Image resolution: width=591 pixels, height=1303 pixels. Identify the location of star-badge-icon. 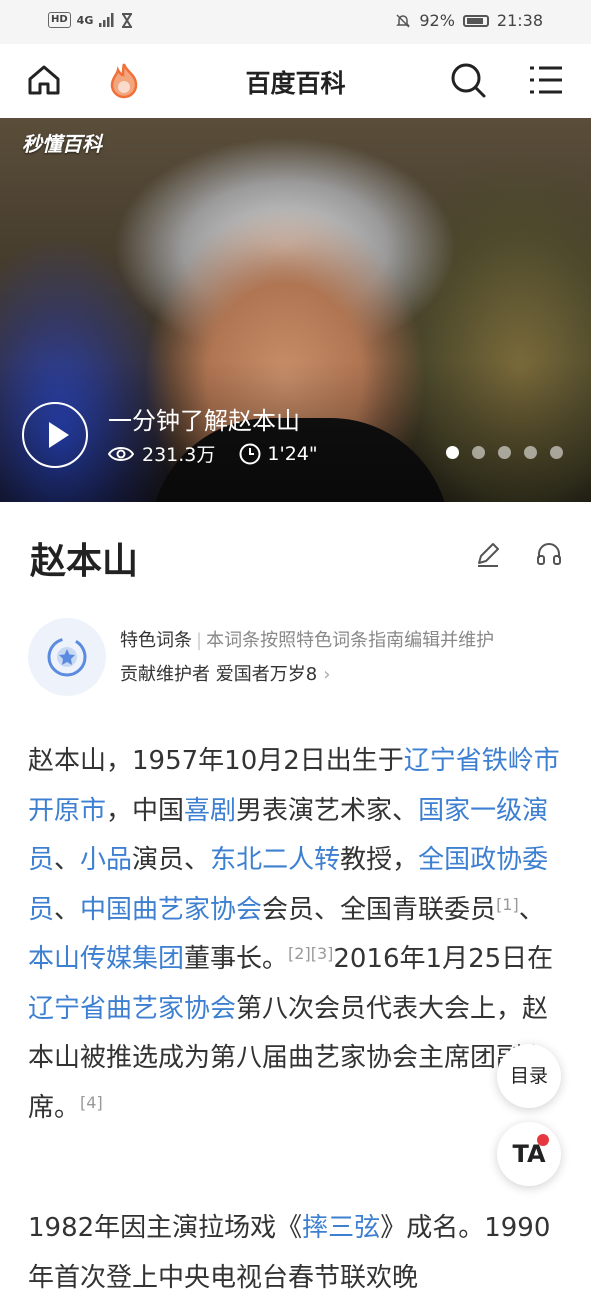
(67, 657).